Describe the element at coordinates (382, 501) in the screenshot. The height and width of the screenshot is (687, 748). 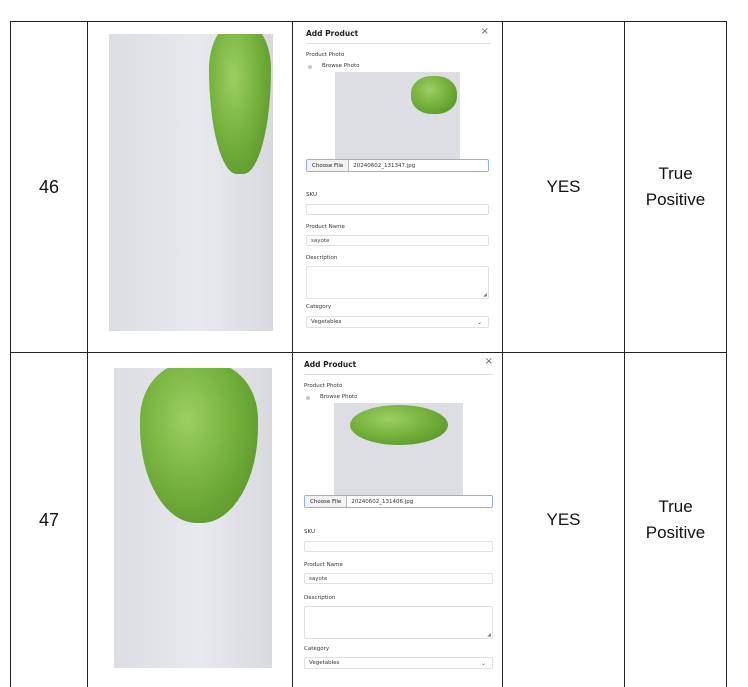
I see `file-name: 20240602_131406.jpg` at that location.